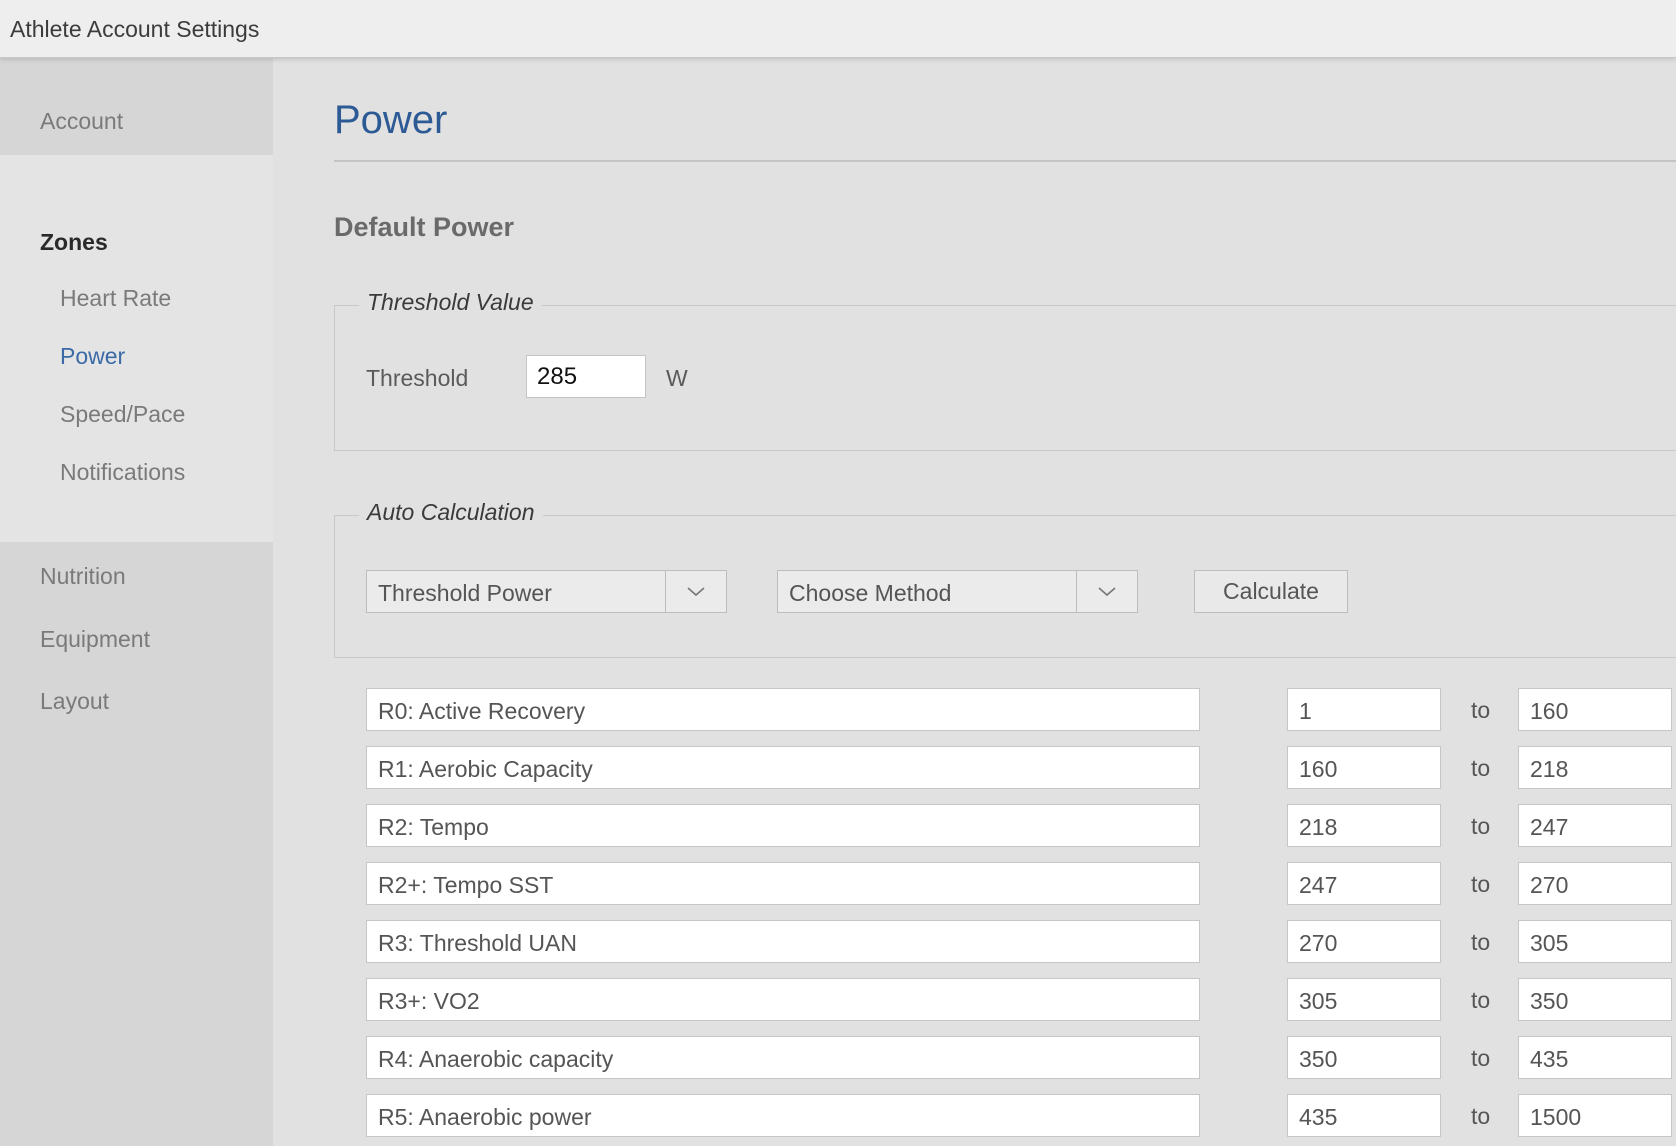 The height and width of the screenshot is (1146, 1676). Describe the element at coordinates (783, 825) in the screenshot. I see `zone-name-input: R2: Tempo` at that location.